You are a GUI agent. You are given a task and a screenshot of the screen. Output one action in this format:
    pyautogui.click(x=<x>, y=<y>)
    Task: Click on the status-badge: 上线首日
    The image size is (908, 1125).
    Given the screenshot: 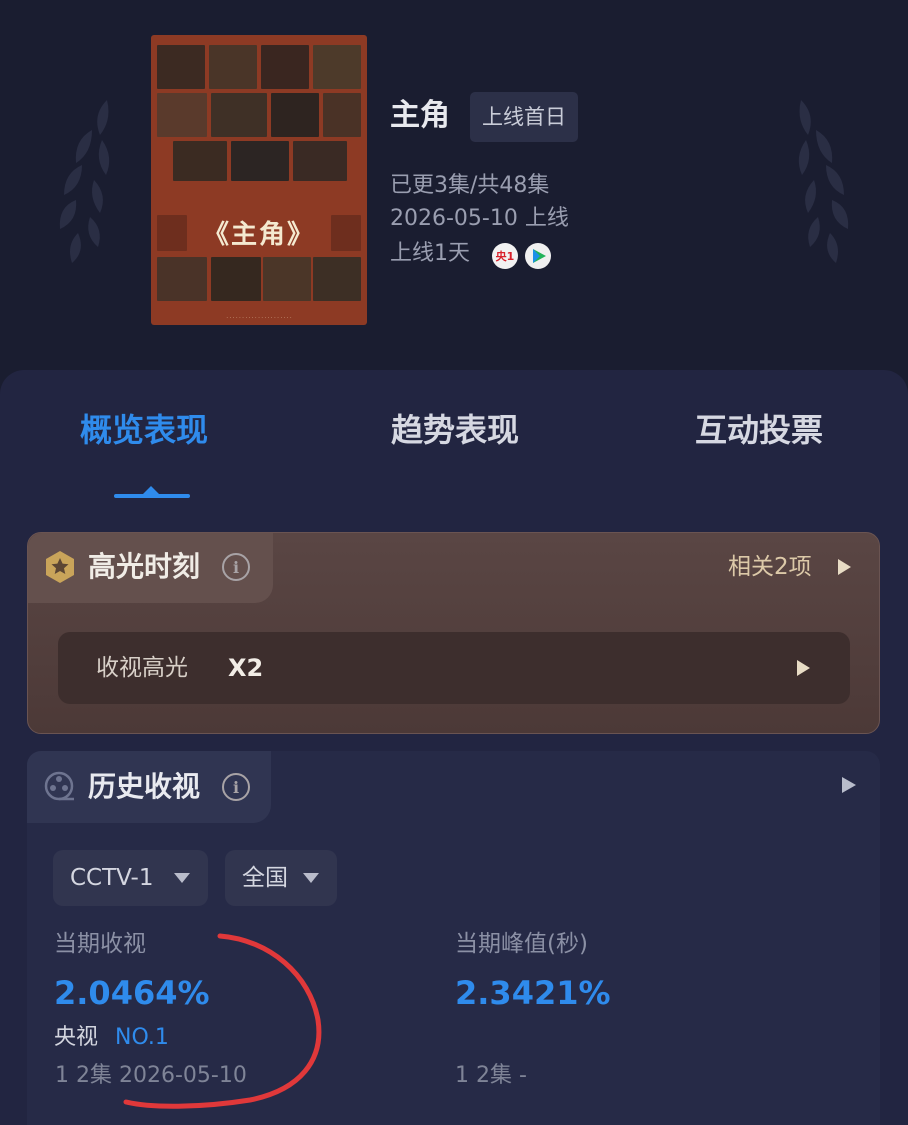 What is the action you would take?
    pyautogui.click(x=524, y=117)
    